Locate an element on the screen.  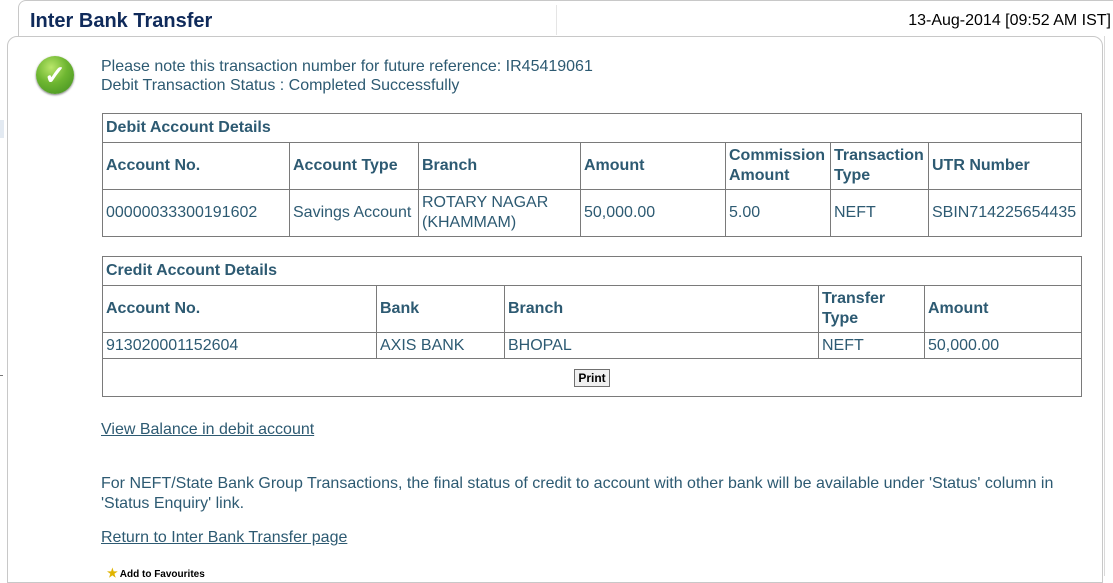
debit-amount: 50,000.00 is located at coordinates (653, 213).